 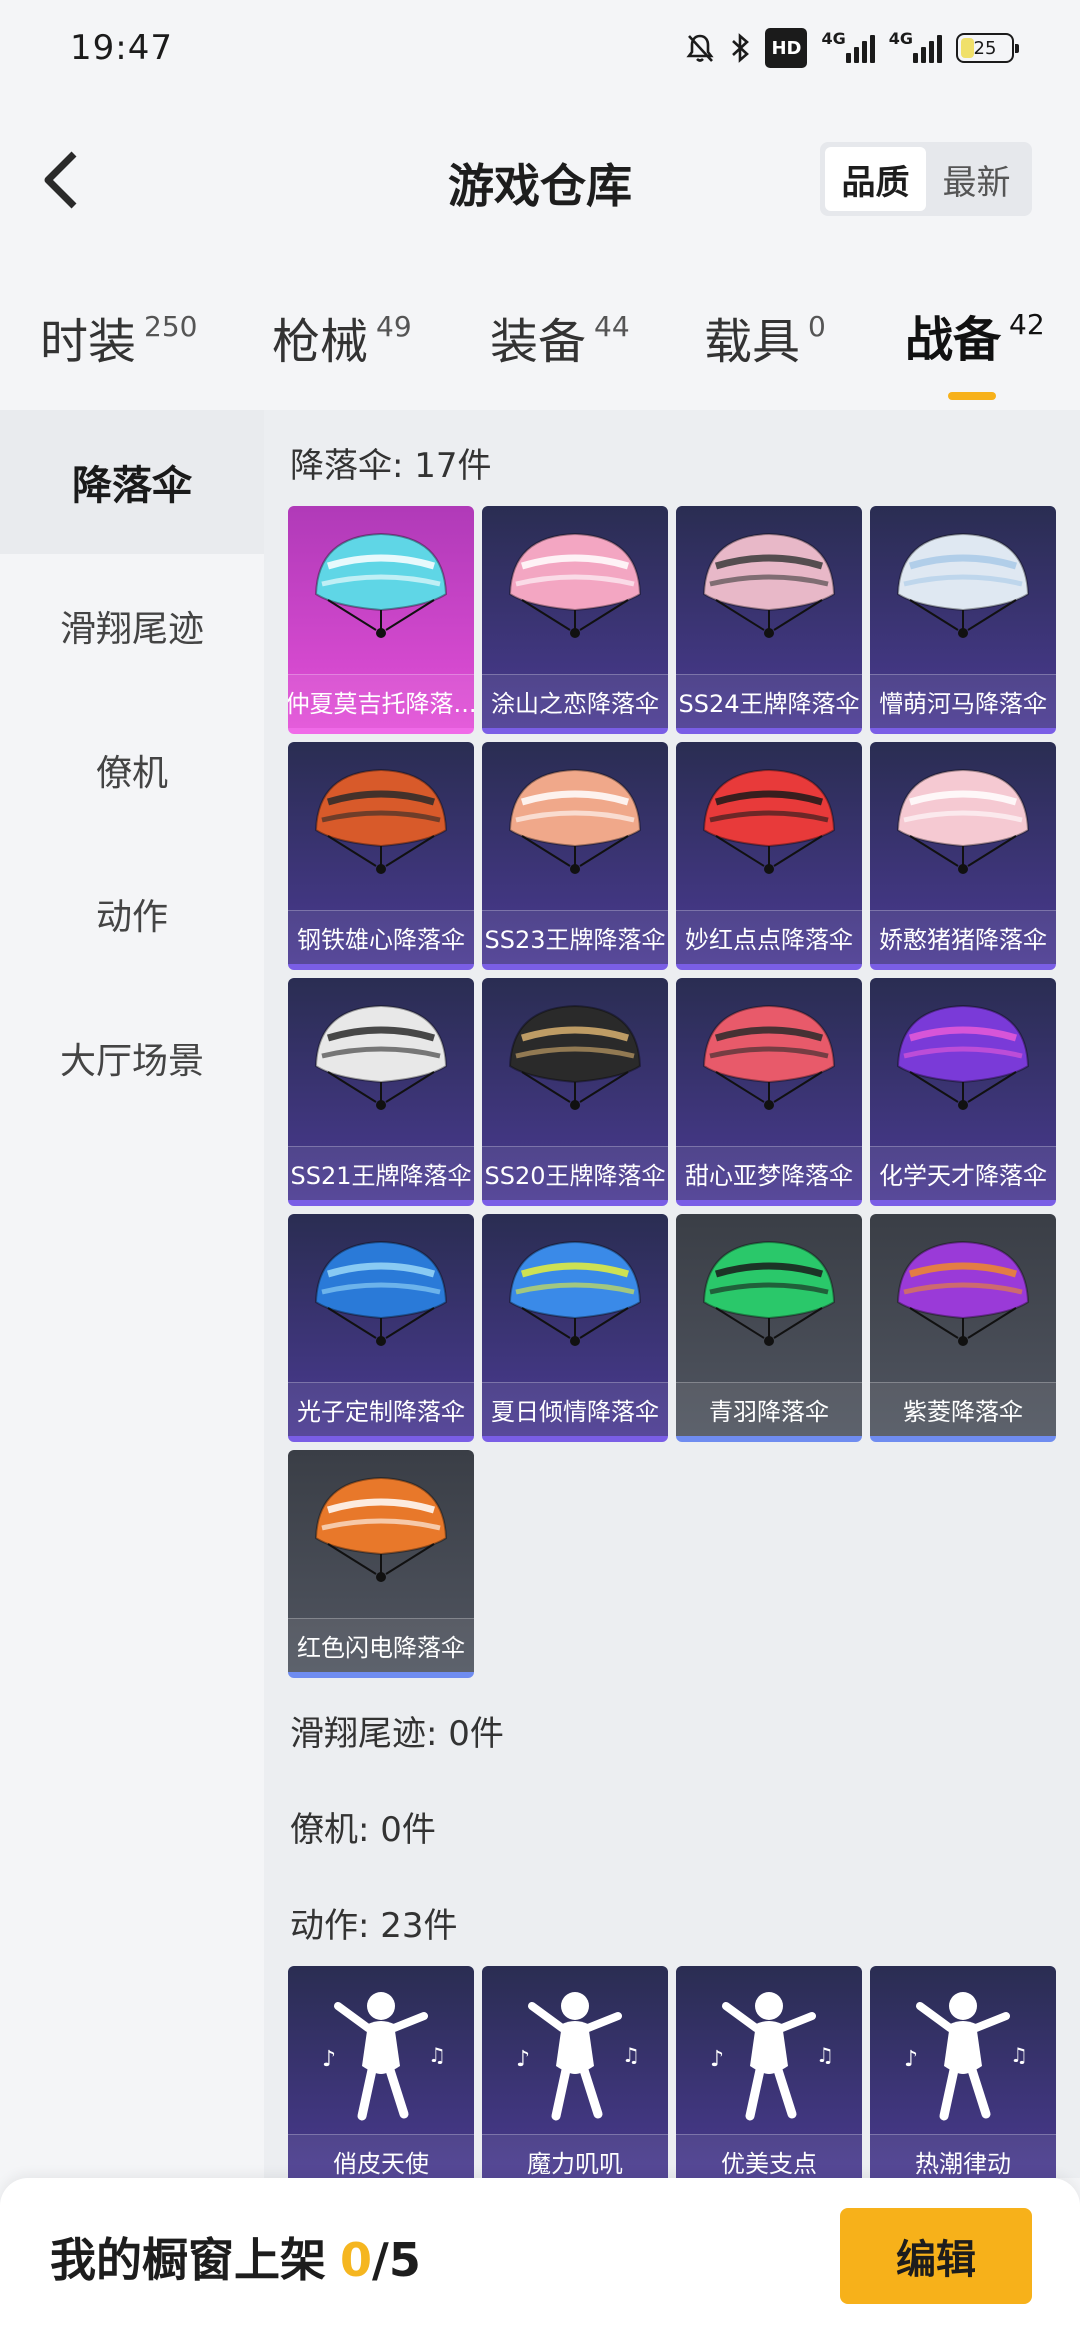 I want to click on parachute-card: 青羽降落伞, so click(x=769, y=1328).